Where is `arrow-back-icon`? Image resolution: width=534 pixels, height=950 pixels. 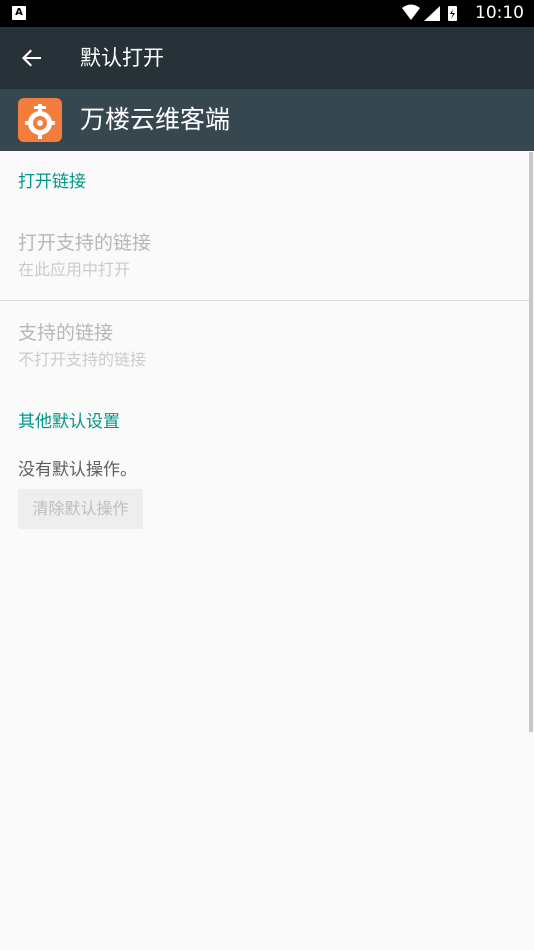 arrow-back-icon is located at coordinates (31, 58).